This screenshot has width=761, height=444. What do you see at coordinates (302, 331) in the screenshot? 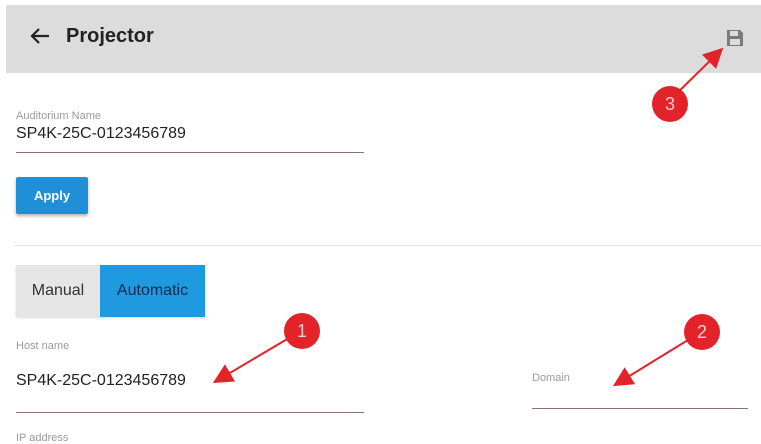
I see `callout-badge-1: 1` at bounding box center [302, 331].